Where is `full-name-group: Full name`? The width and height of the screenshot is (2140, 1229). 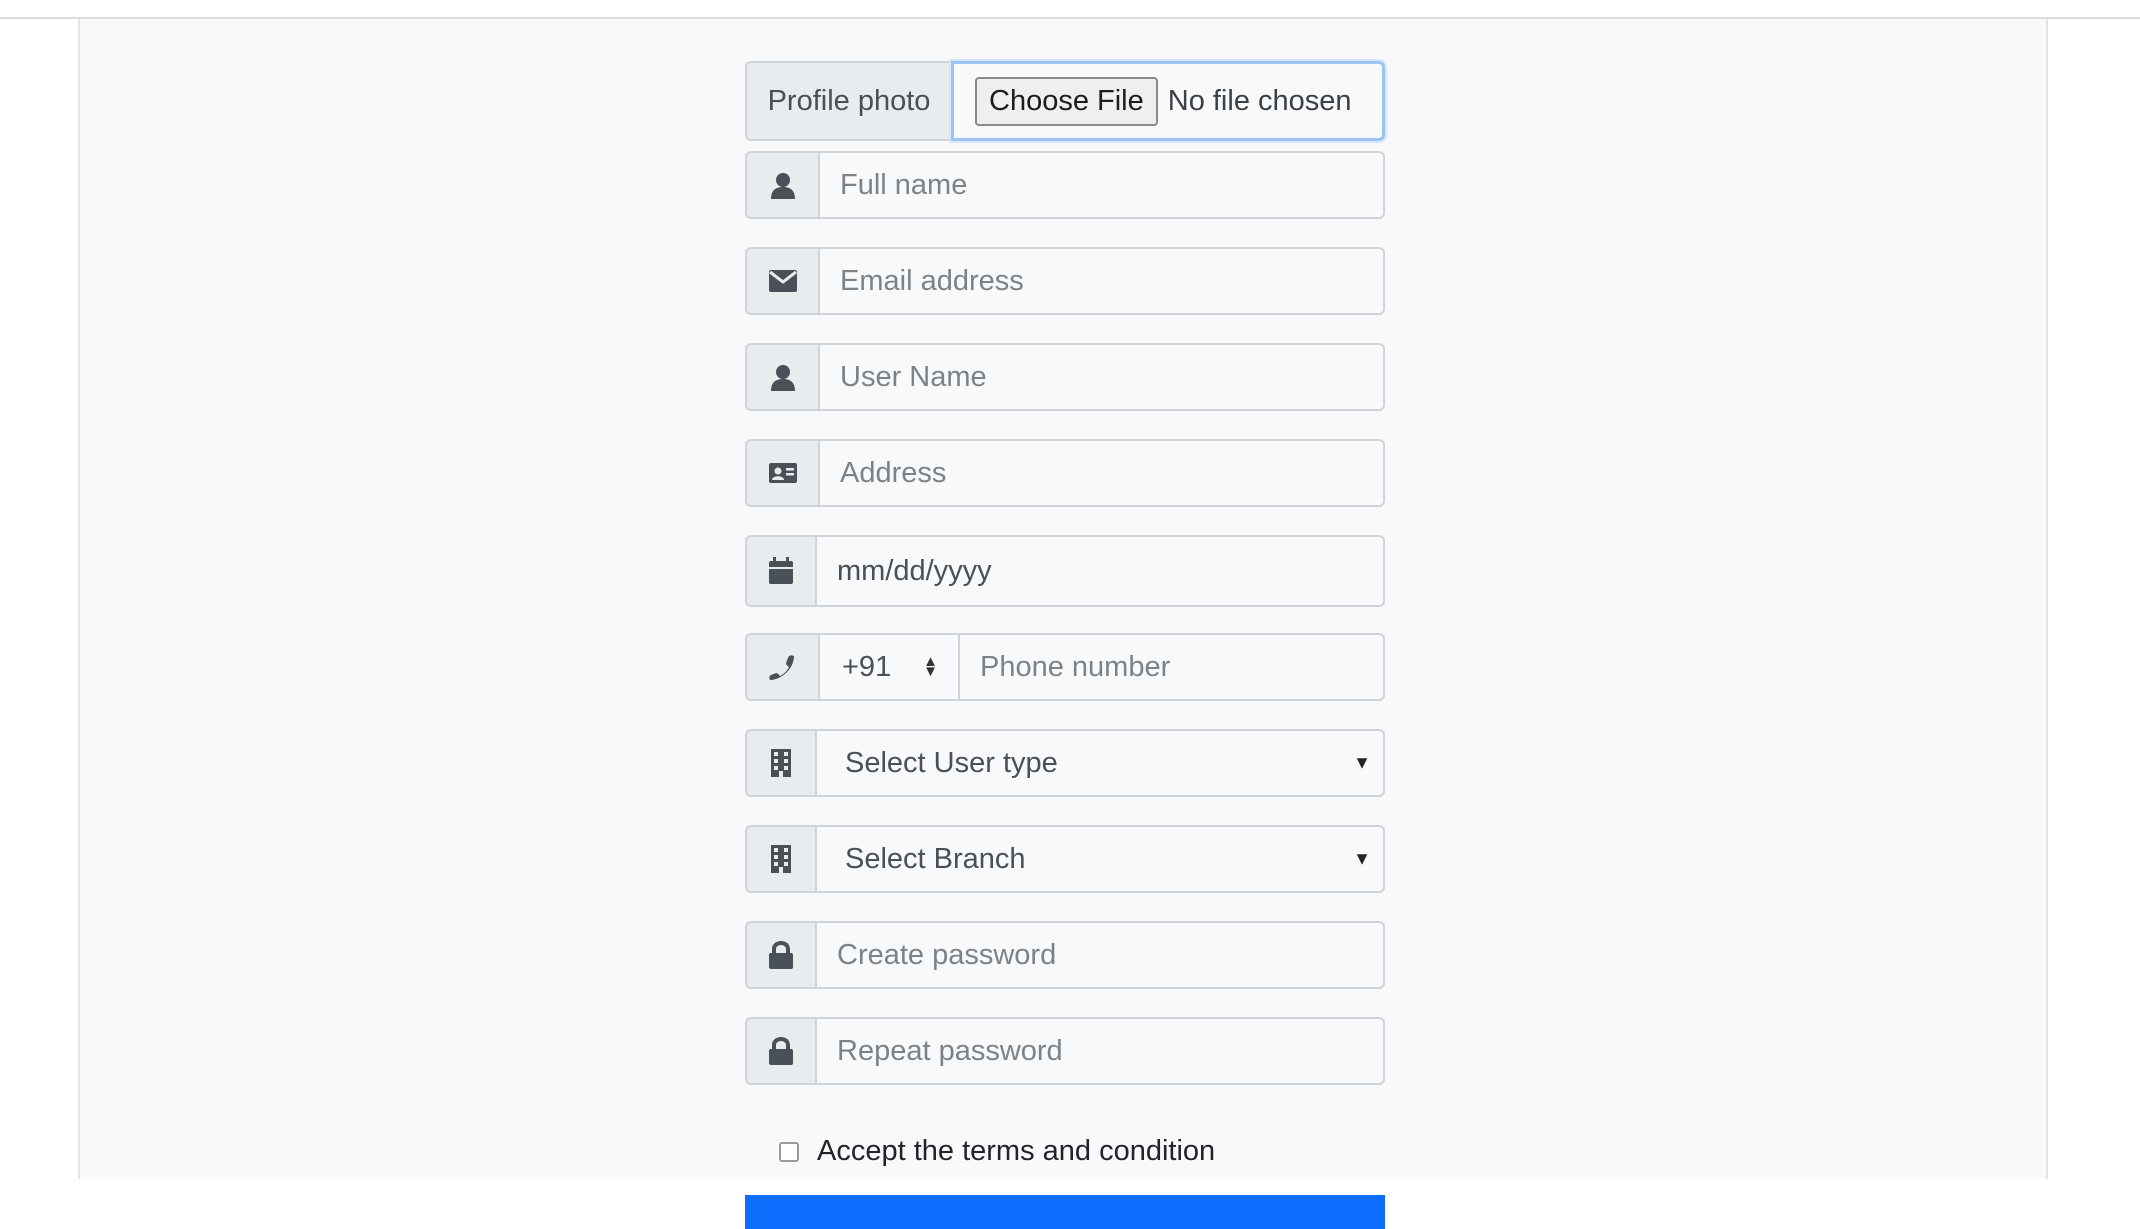
full-name-group: Full name is located at coordinates (1065, 185).